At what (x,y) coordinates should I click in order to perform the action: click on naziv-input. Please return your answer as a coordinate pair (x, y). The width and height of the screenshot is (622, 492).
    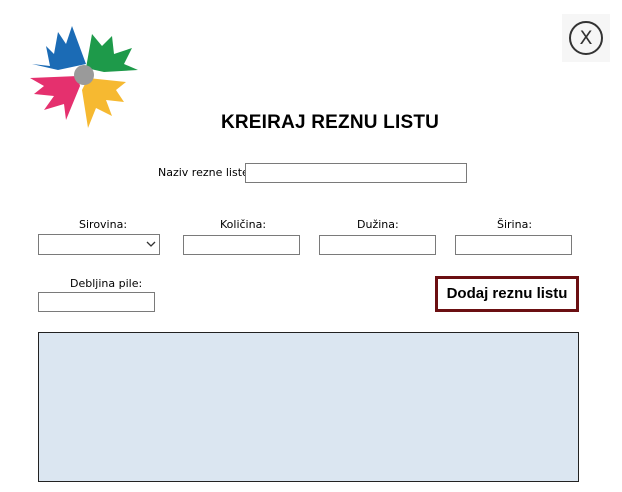
    Looking at the image, I should click on (356, 173).